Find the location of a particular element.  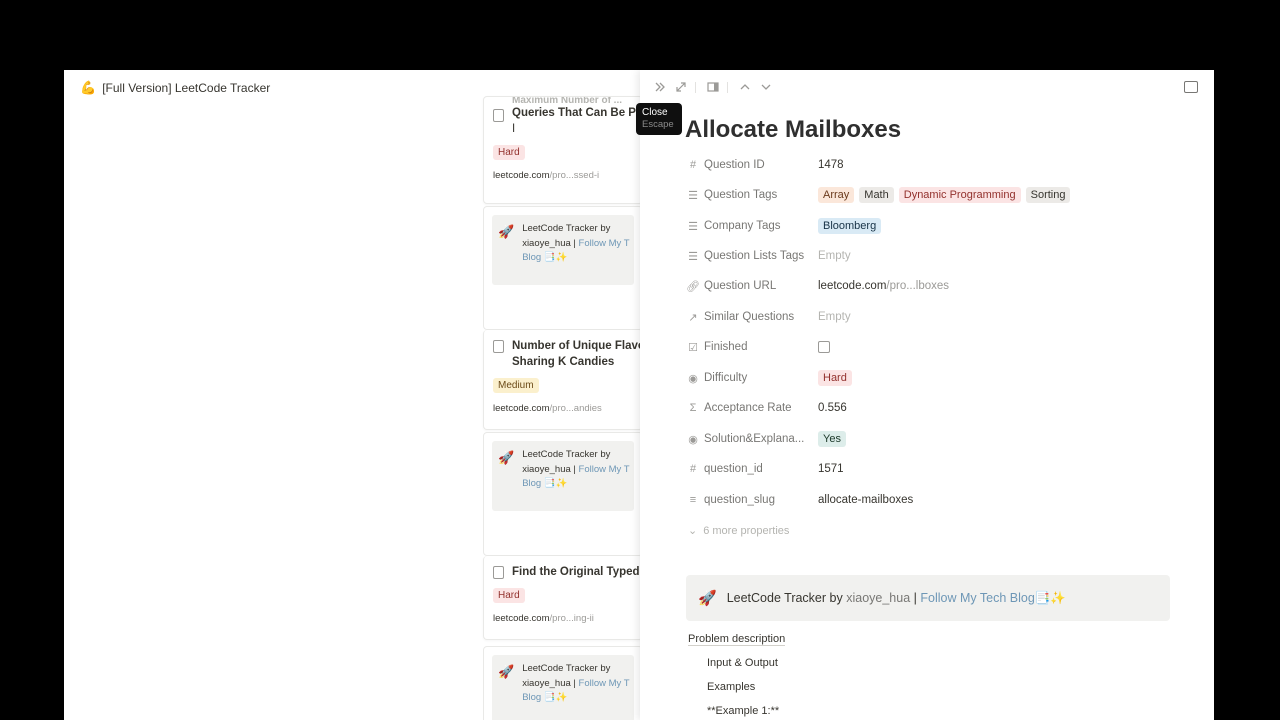

property-value: 1571 is located at coordinates (831, 469).